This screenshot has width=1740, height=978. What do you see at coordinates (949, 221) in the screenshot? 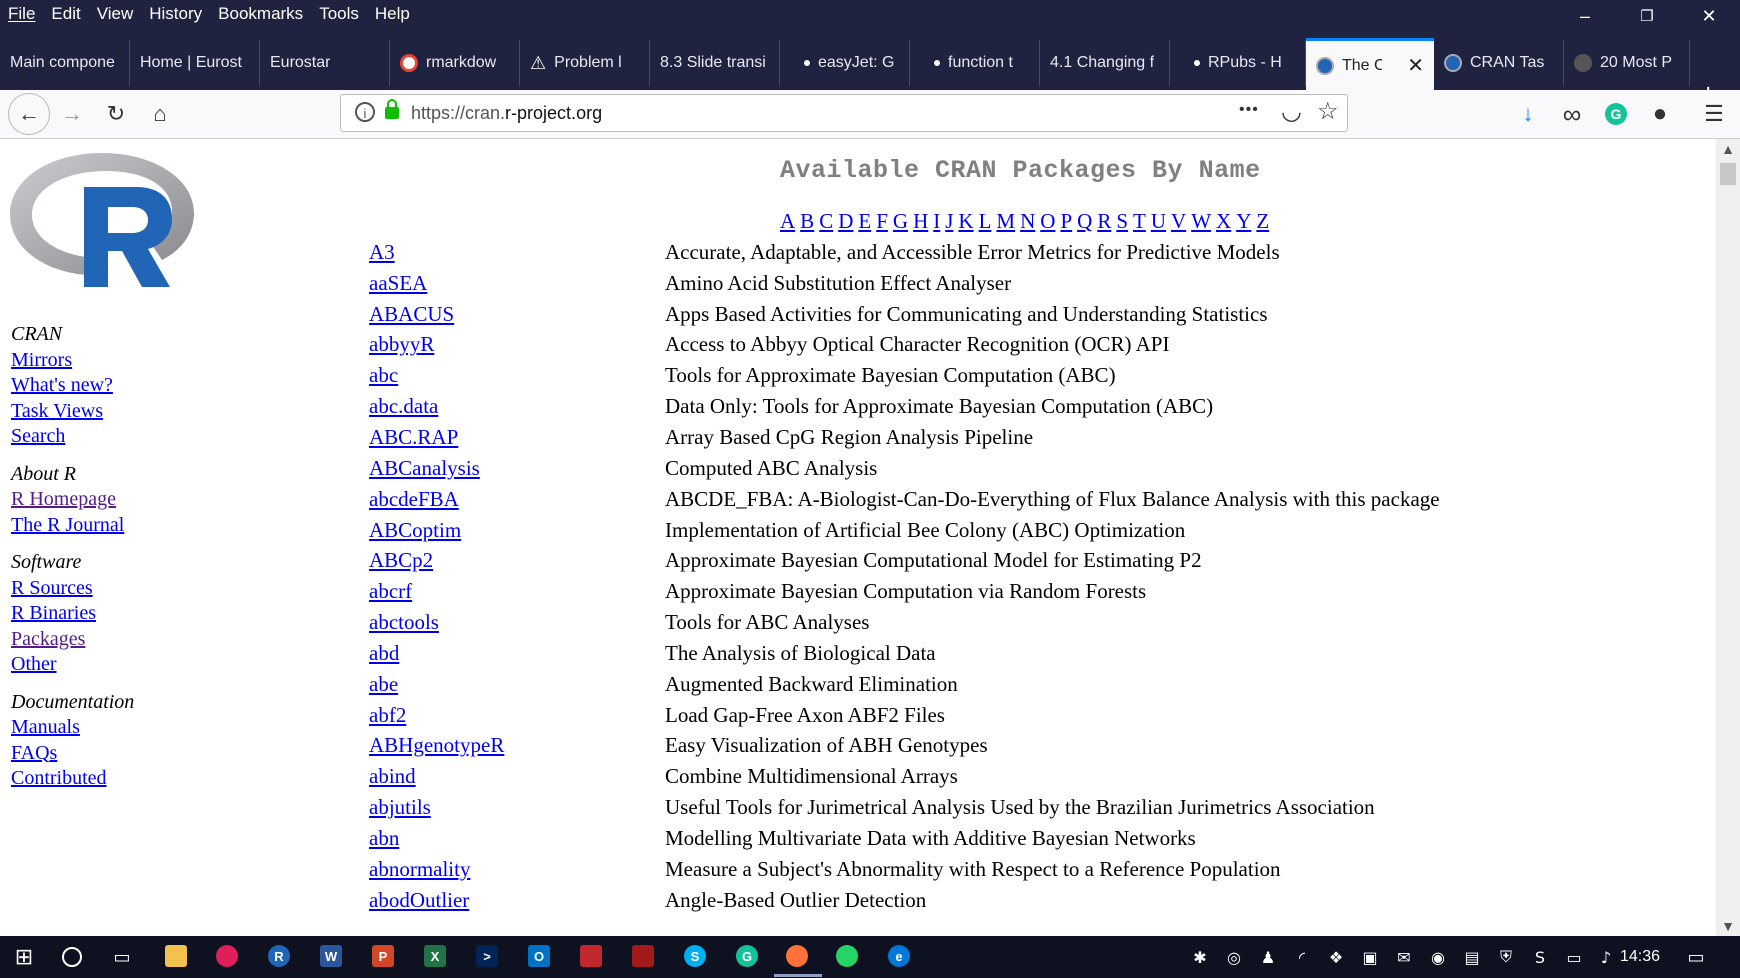
I see `alphabet-link-j: J` at bounding box center [949, 221].